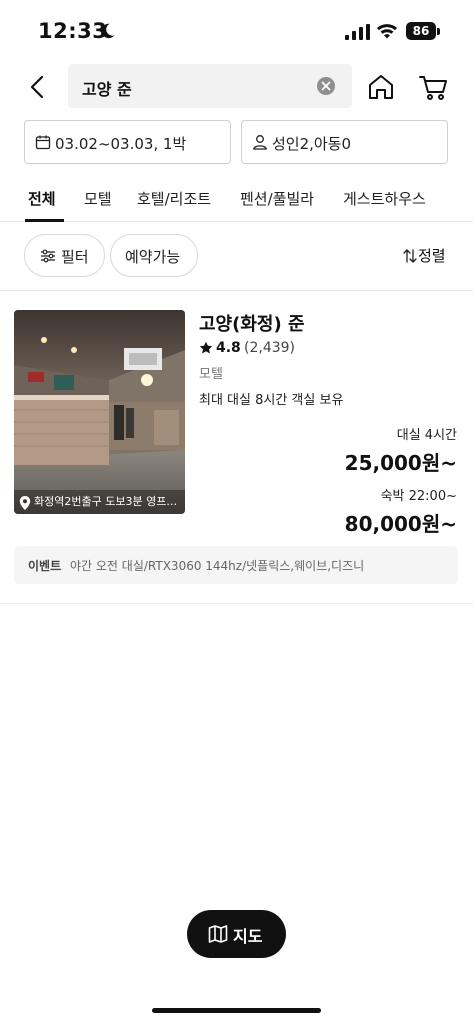  Describe the element at coordinates (400, 524) in the screenshot. I see `stay-price: 80,000원~` at that location.